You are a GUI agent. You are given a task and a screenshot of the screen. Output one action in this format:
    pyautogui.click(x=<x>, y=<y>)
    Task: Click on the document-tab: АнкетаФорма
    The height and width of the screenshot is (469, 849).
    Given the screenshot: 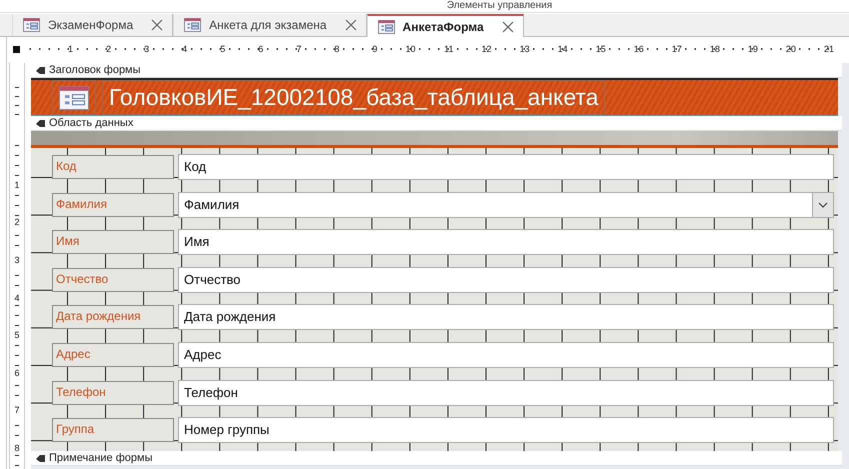 What is the action you would take?
    pyautogui.click(x=445, y=25)
    